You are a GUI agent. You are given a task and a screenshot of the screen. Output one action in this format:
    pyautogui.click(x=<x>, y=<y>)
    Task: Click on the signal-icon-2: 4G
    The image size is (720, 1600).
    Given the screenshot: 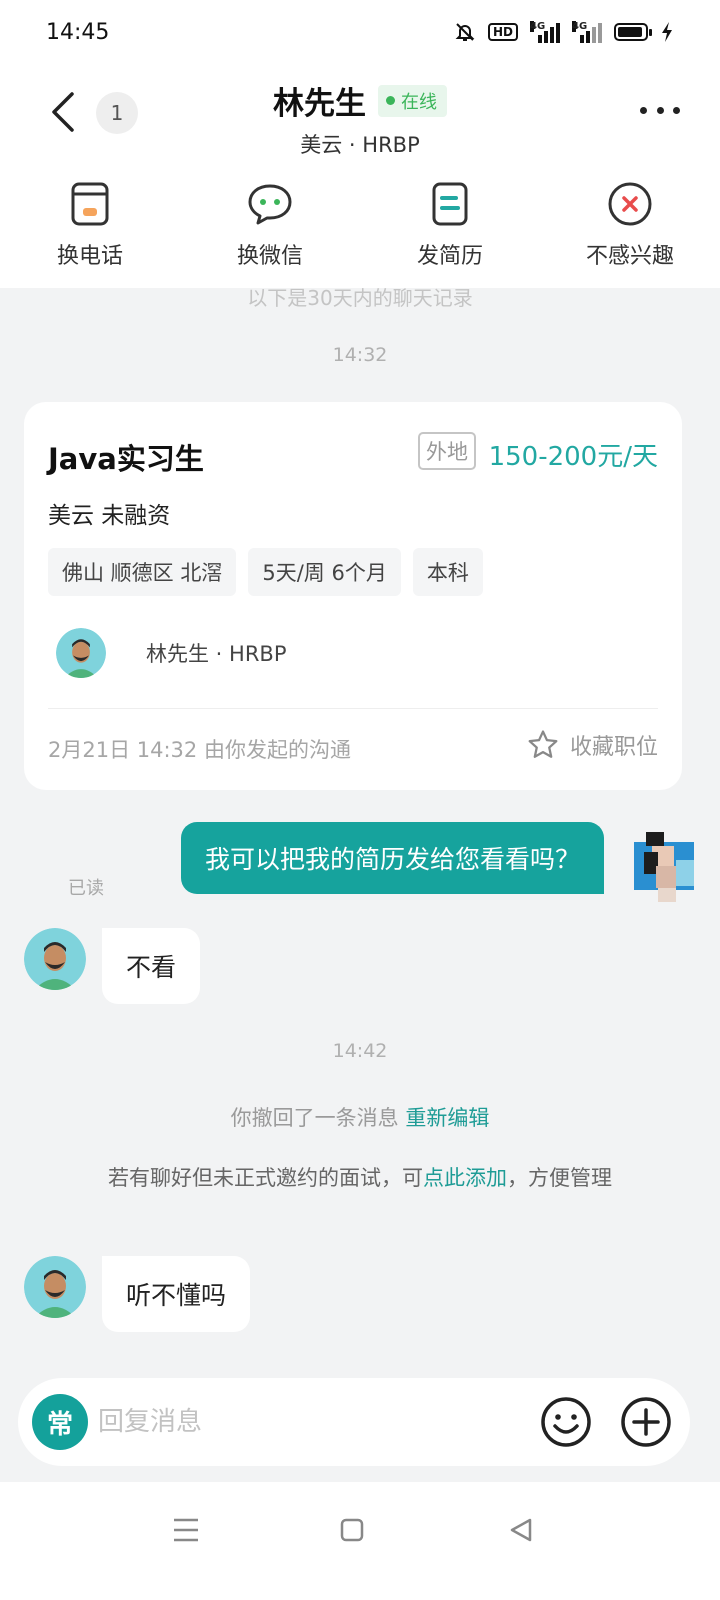 What is the action you would take?
    pyautogui.click(x=587, y=32)
    